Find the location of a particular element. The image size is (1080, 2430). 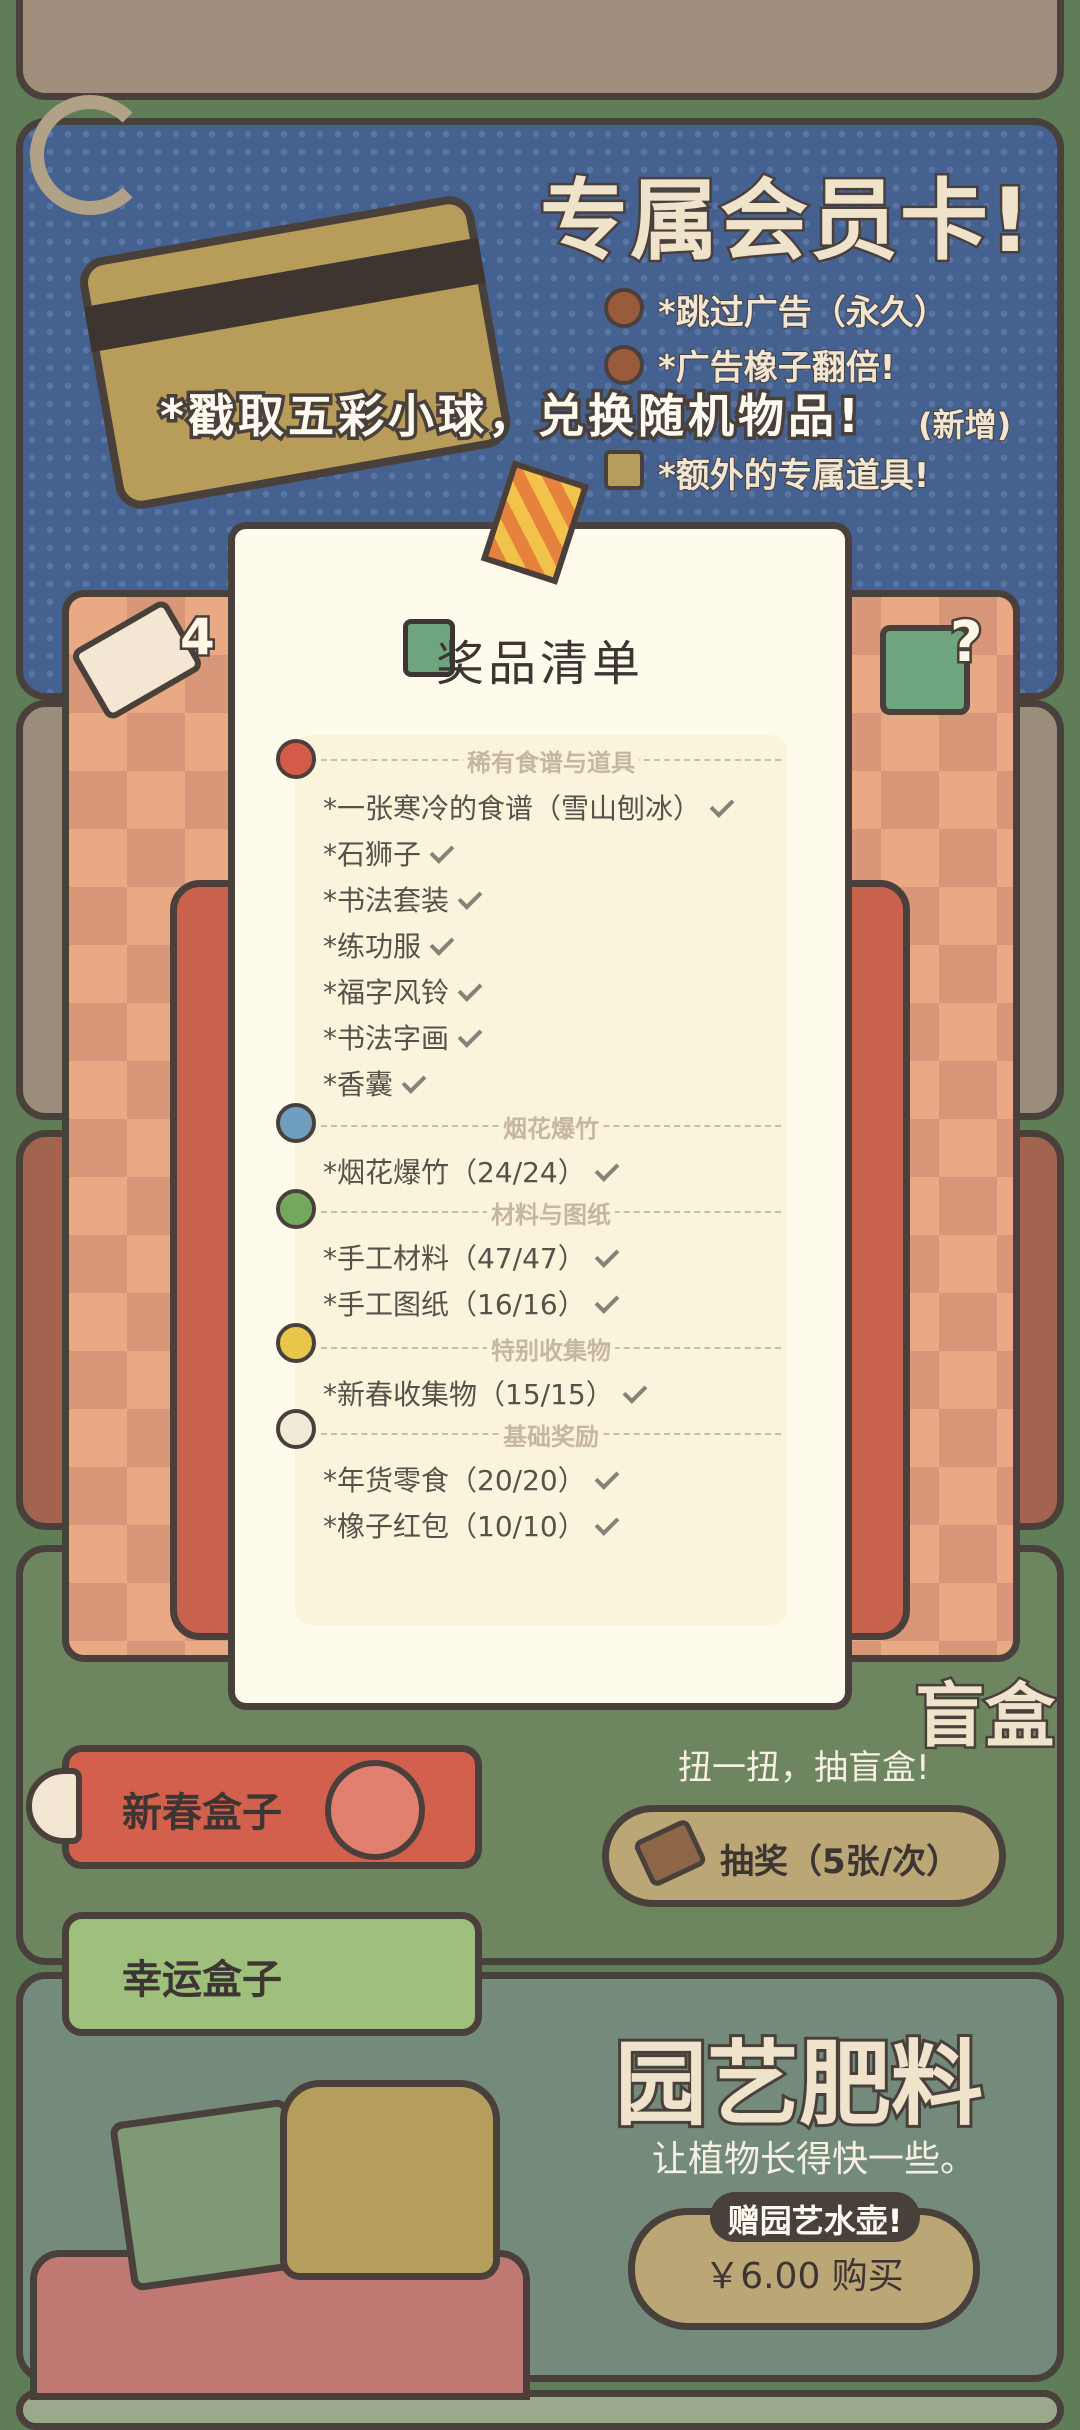

no-ads-icon is located at coordinates (624, 308).